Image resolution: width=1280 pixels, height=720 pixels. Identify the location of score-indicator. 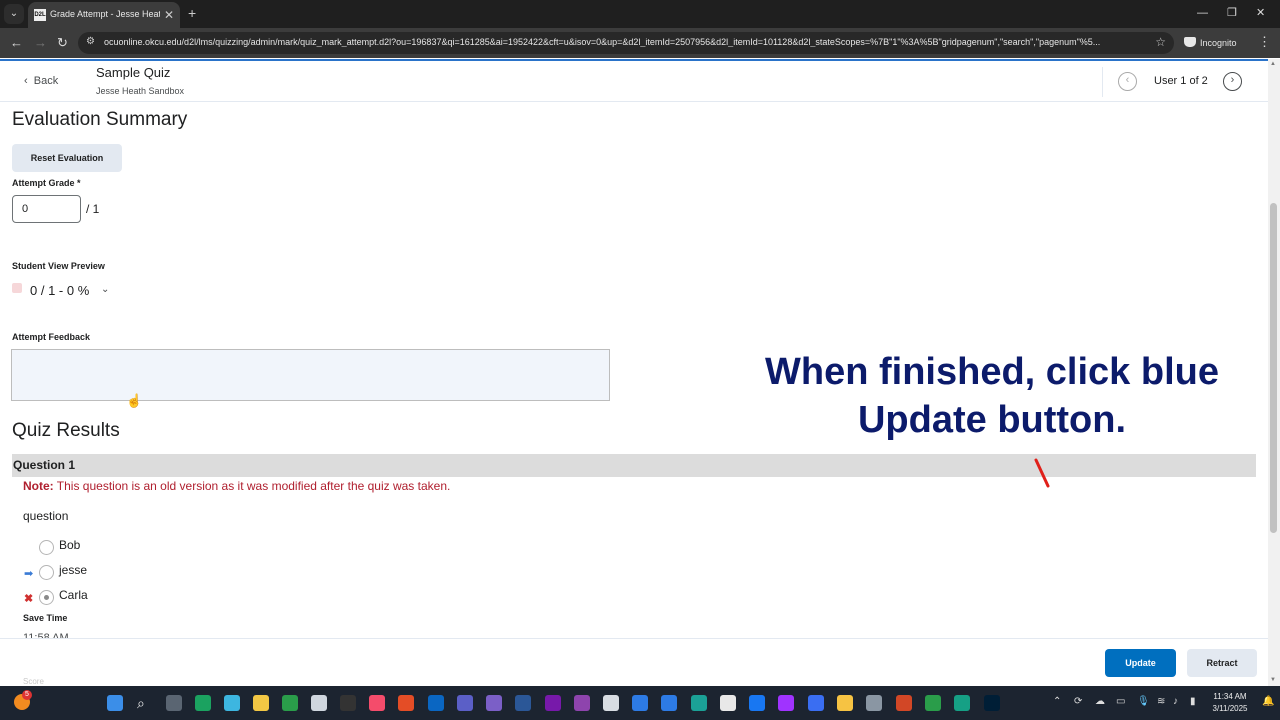
(17, 288).